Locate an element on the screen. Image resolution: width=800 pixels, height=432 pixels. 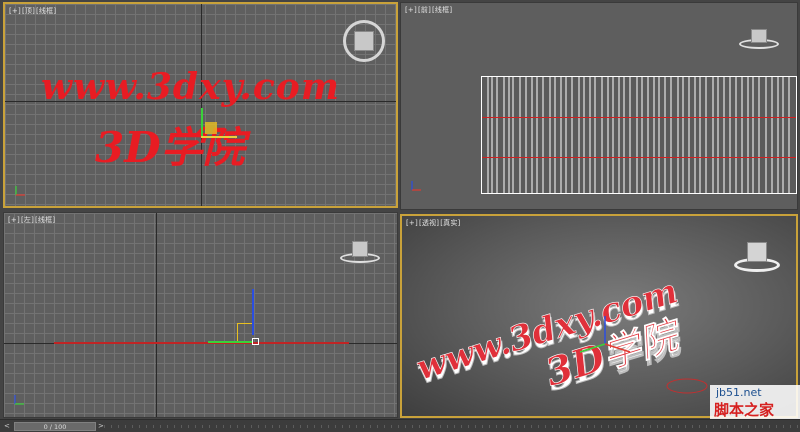
viewport-view-name: [顶] is located at coordinates (28, 11).